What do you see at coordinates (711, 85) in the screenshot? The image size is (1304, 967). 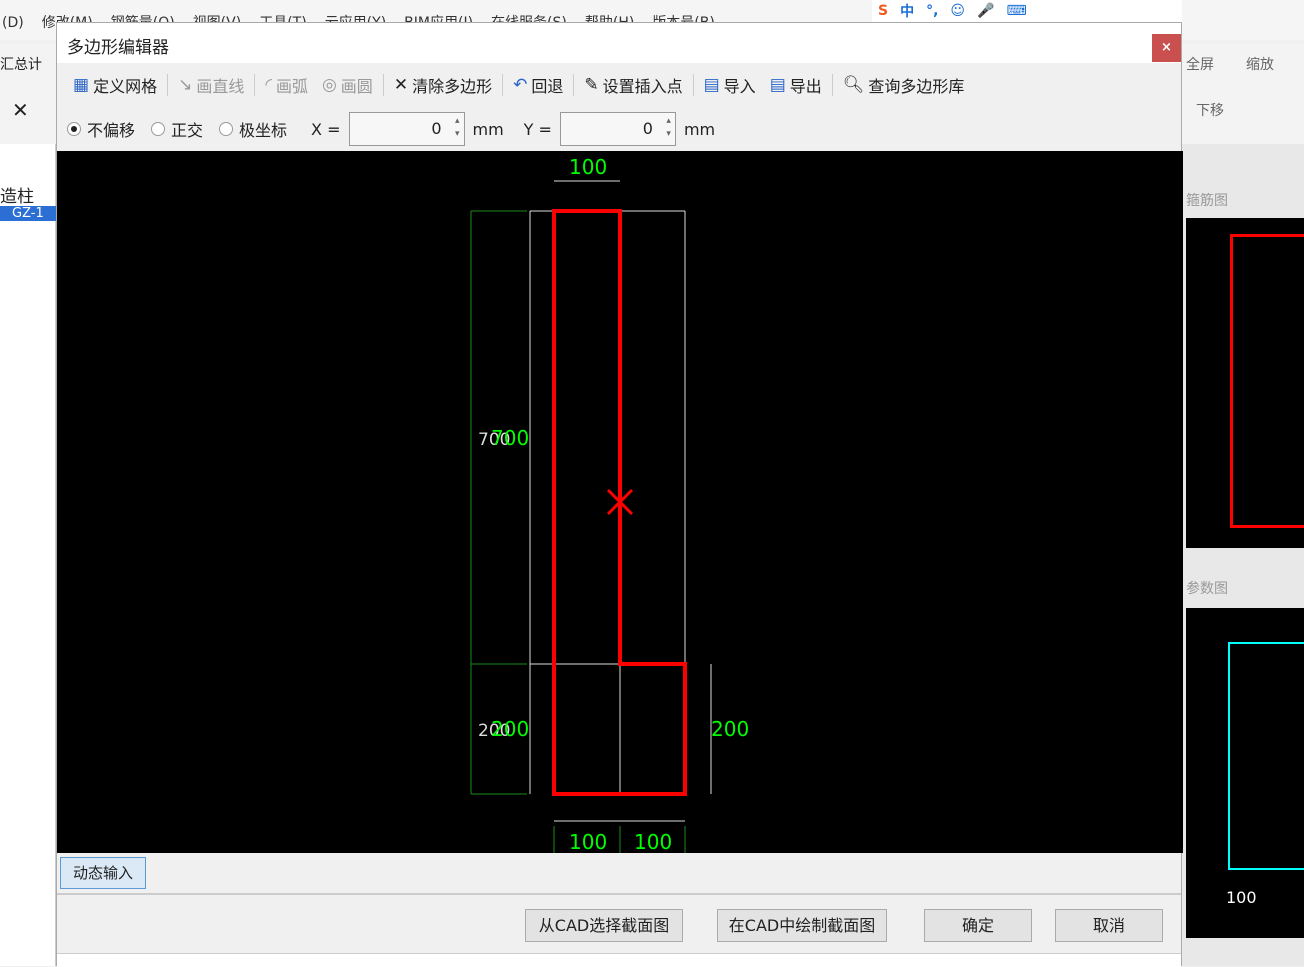 I see `import-icon: ▤` at bounding box center [711, 85].